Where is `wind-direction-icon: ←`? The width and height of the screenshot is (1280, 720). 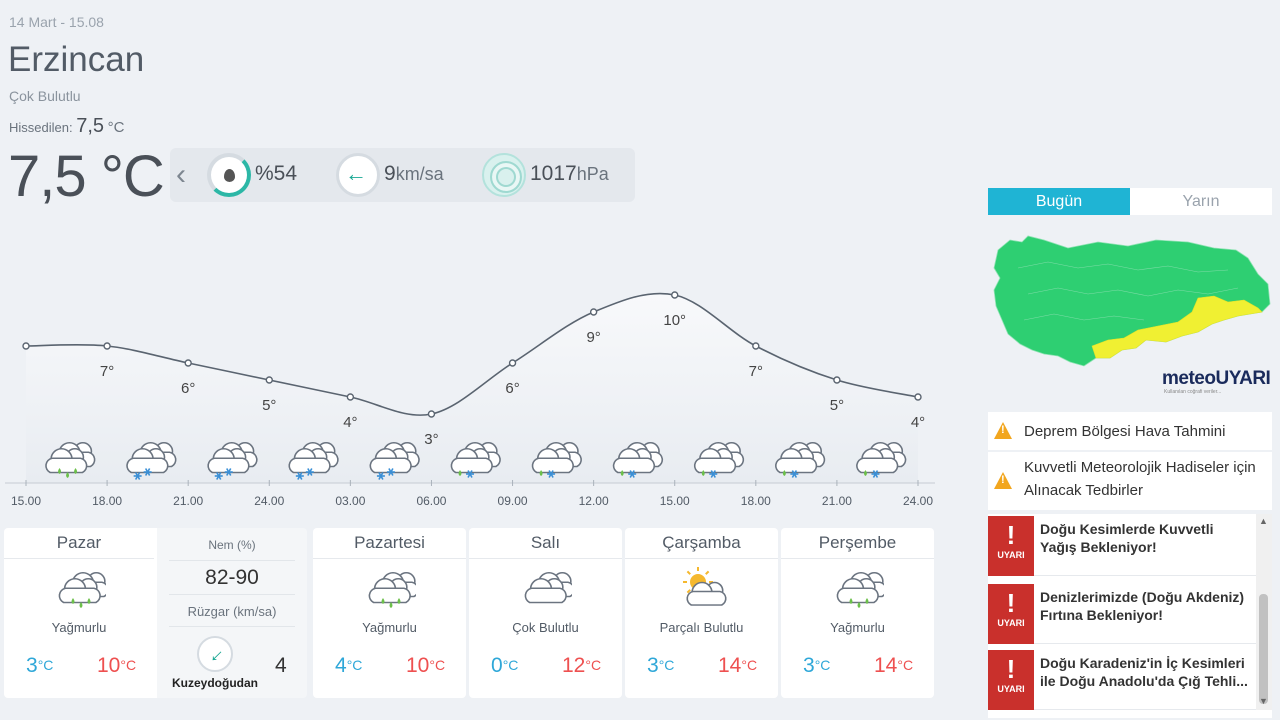 wind-direction-icon: ← is located at coordinates (215, 654).